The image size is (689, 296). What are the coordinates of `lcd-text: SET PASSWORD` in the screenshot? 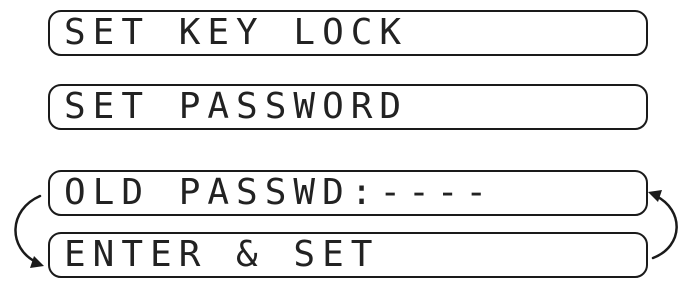 It's located at (236, 106).